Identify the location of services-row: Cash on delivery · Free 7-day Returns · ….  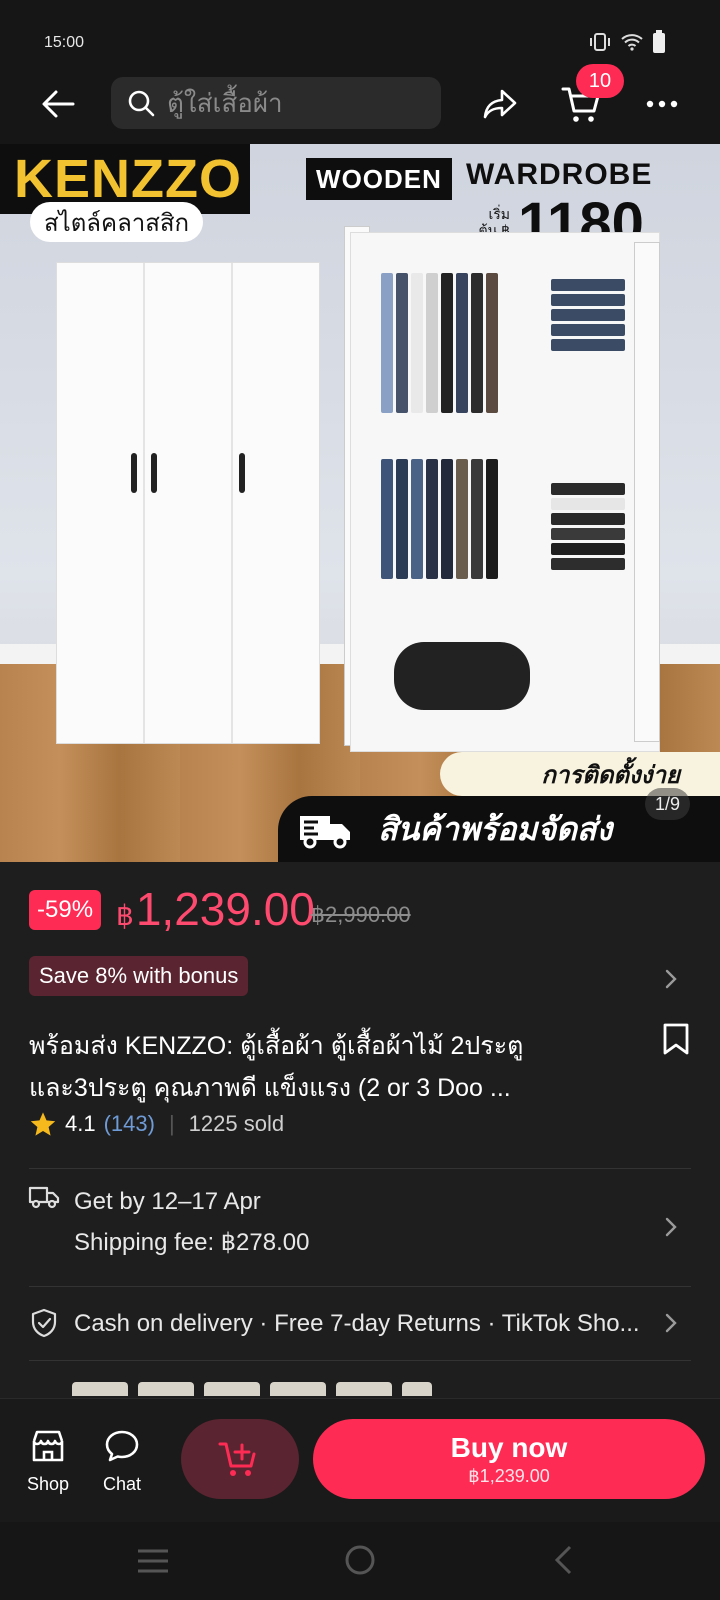
(360, 1323).